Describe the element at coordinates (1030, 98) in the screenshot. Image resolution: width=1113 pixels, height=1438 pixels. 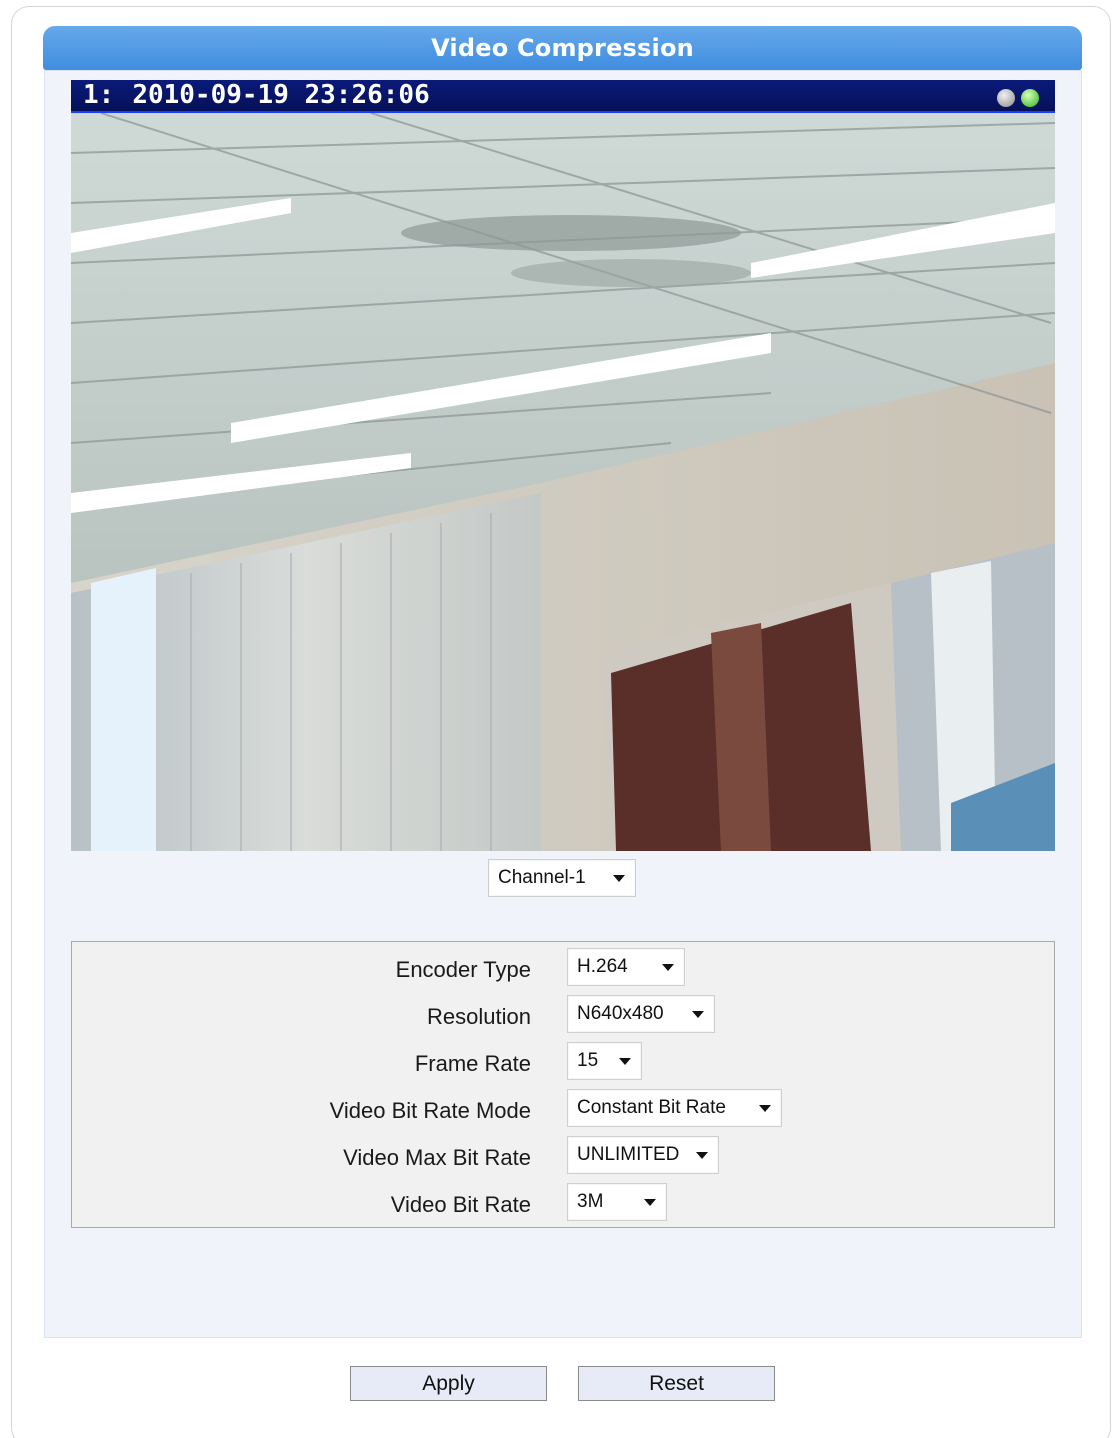
I see `connection-status-icon` at that location.